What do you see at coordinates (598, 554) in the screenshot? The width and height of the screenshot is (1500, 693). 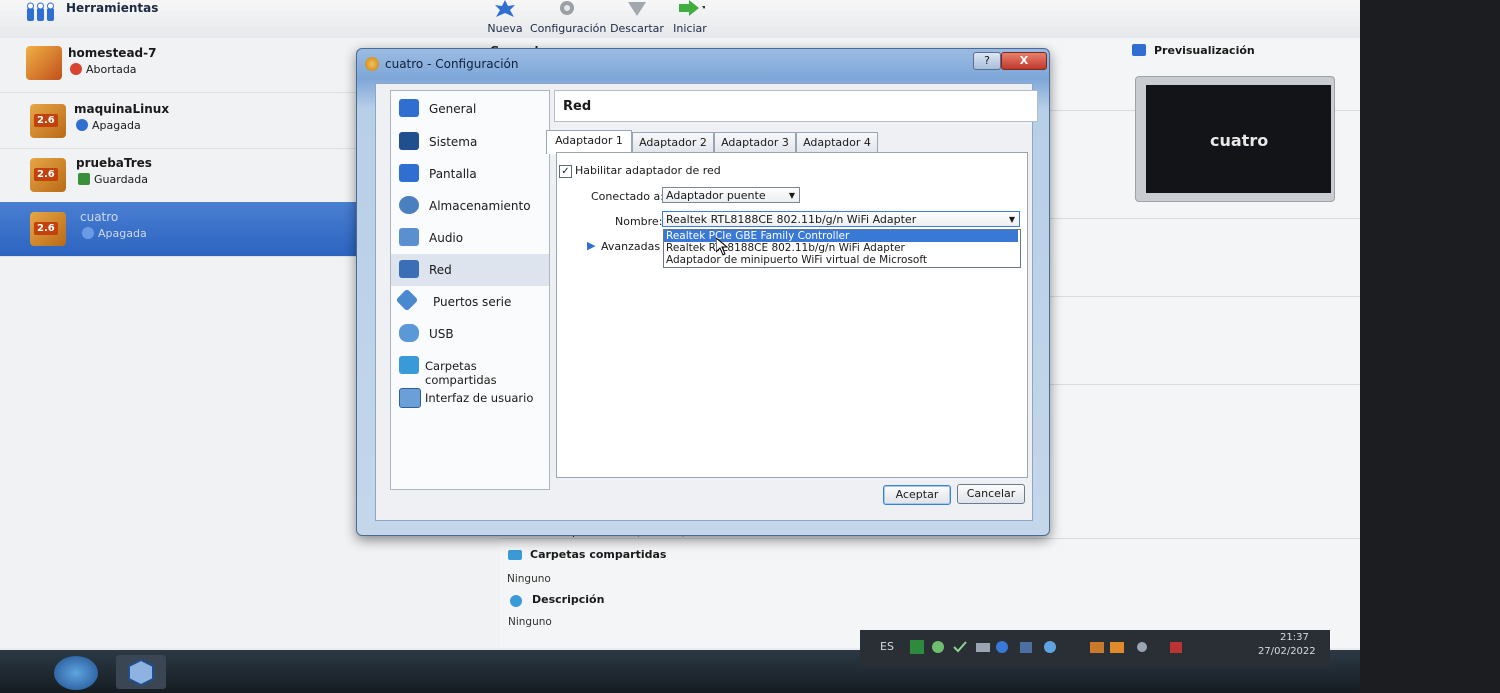 I see `shared-folders-title: Carpetas compartidas` at bounding box center [598, 554].